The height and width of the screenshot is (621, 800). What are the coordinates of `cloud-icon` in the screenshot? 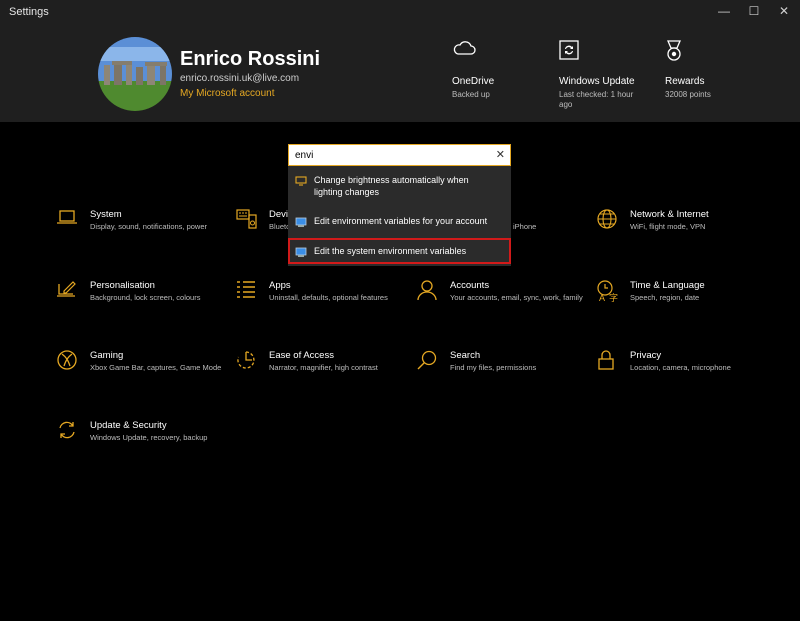 It's located at (492, 53).